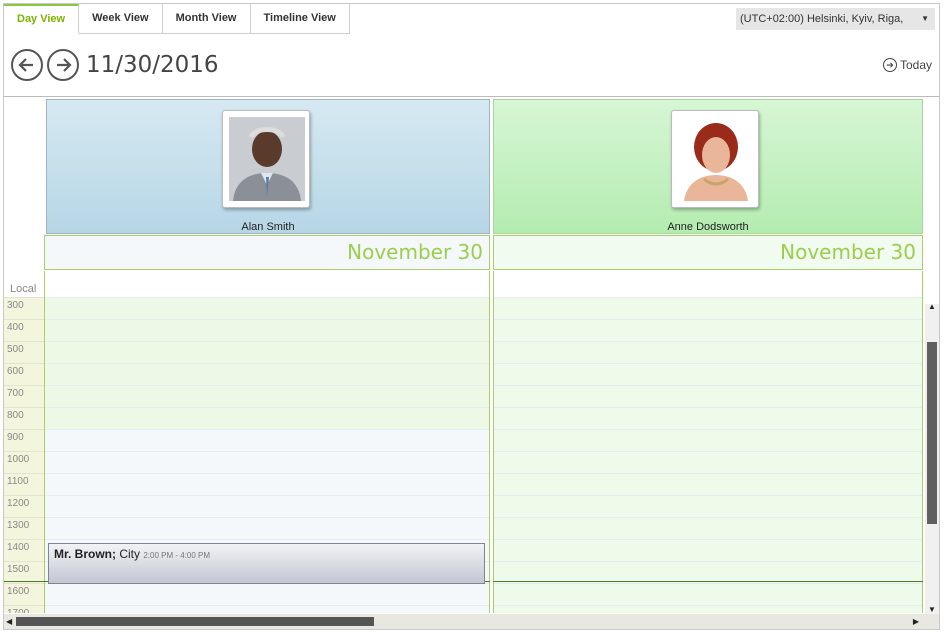  Describe the element at coordinates (152, 65) in the screenshot. I see `current-date: 11/30/2016` at that location.